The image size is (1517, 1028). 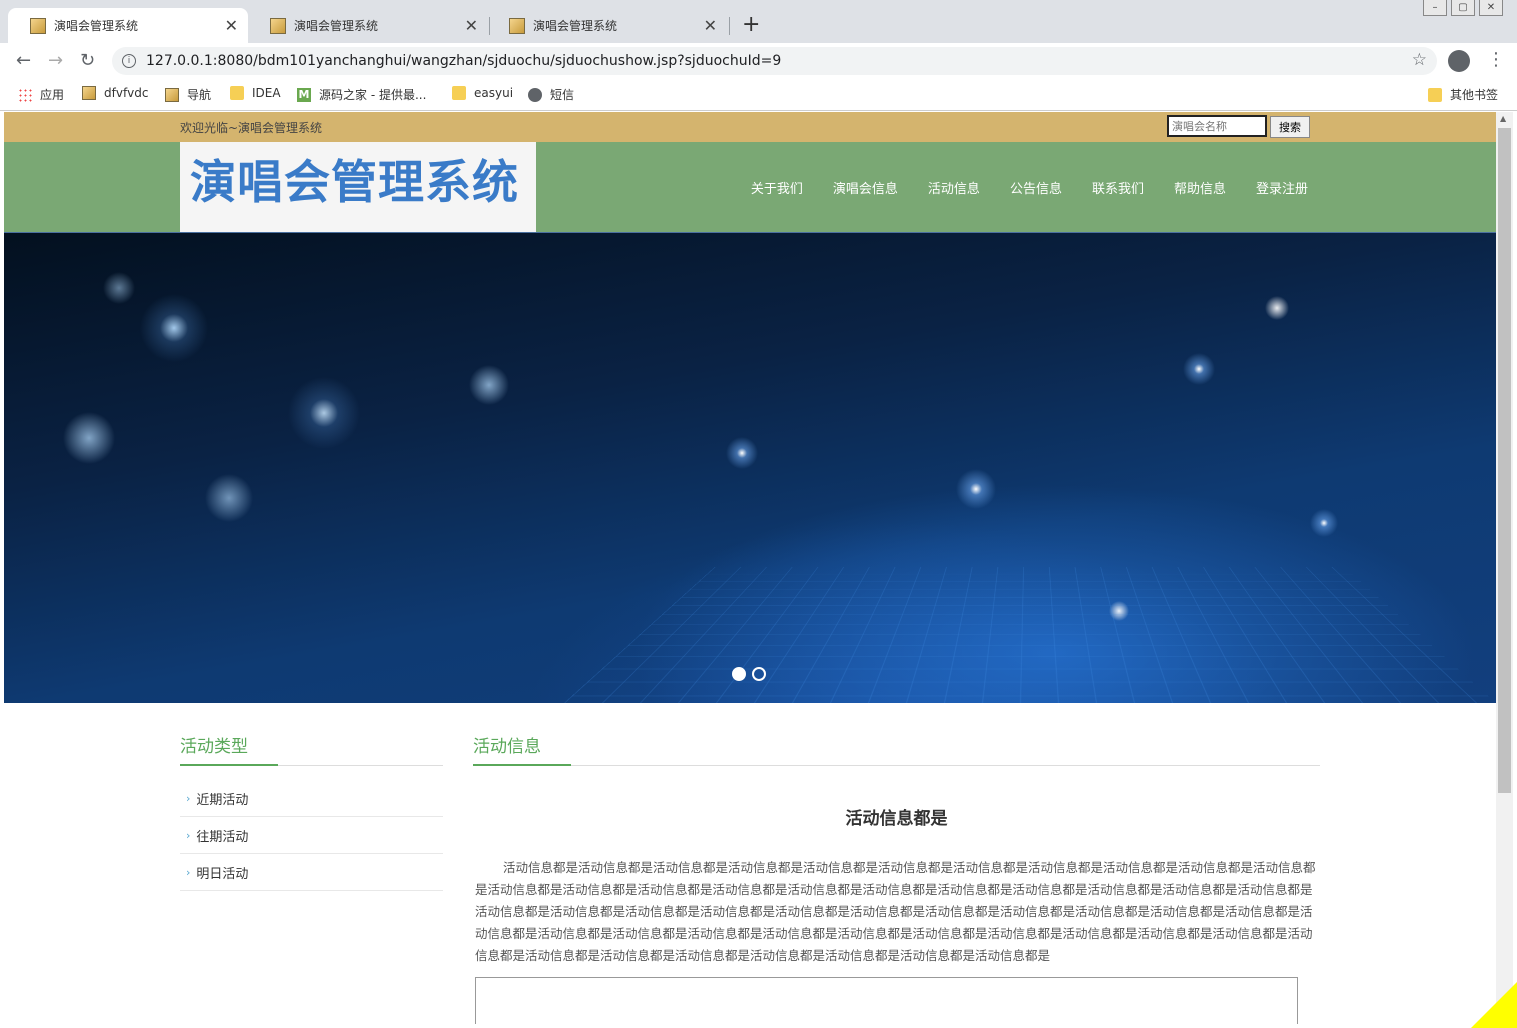 I want to click on bookmark-dfvfvdc: dfvfvdc, so click(x=115, y=93).